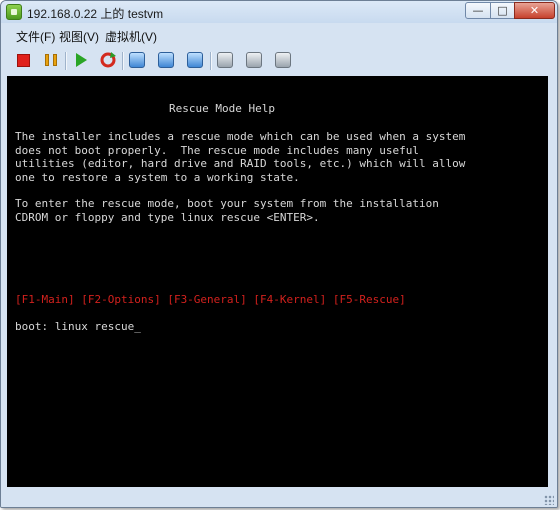 This screenshot has width=560, height=510. What do you see at coordinates (478, 10) in the screenshot?
I see `minimize-button: —` at bounding box center [478, 10].